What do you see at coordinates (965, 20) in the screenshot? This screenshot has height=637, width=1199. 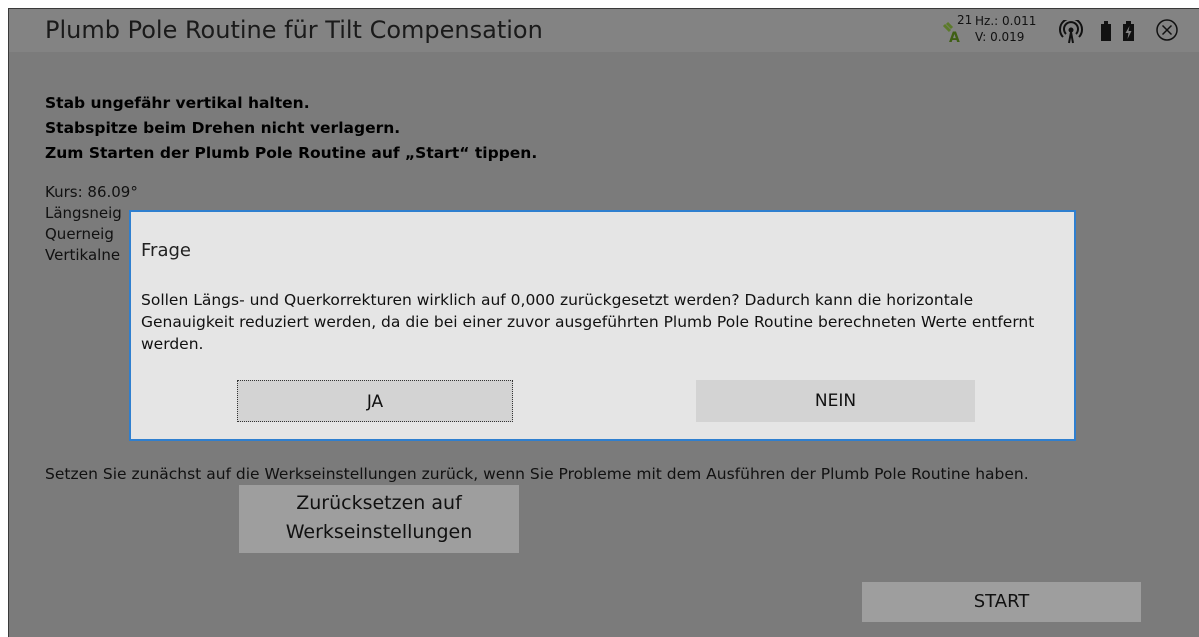 I see `satellite-count: 21` at bounding box center [965, 20].